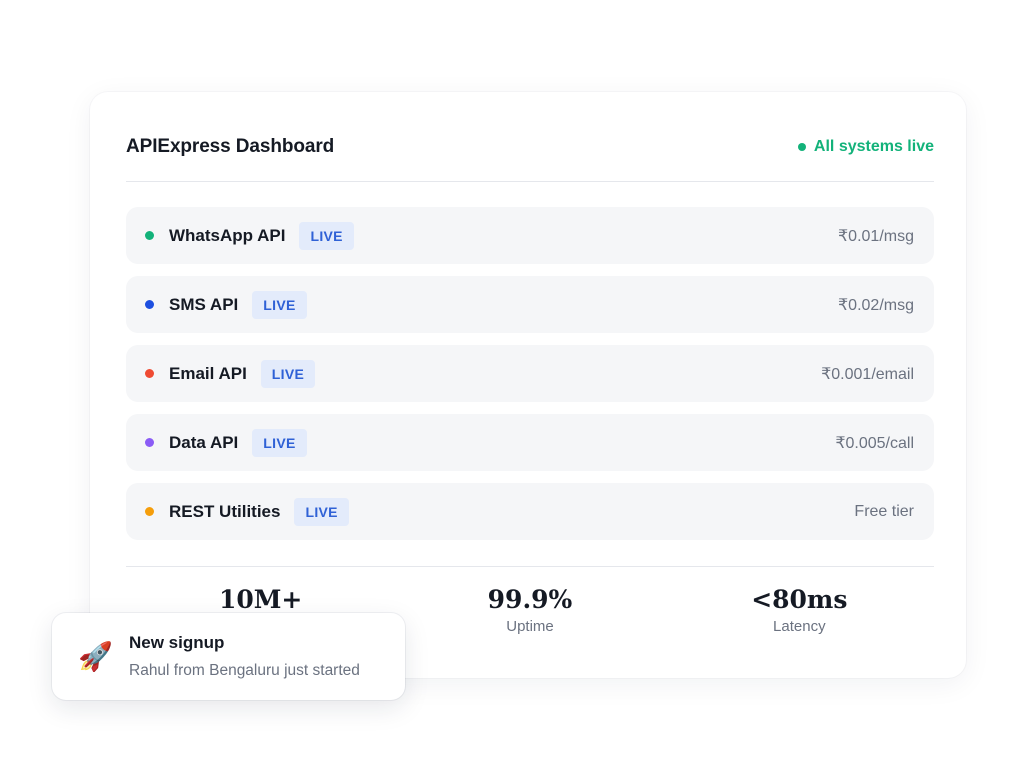 This screenshot has height=766, width=1025. I want to click on card-title: APIExpress Dashboard, so click(230, 146).